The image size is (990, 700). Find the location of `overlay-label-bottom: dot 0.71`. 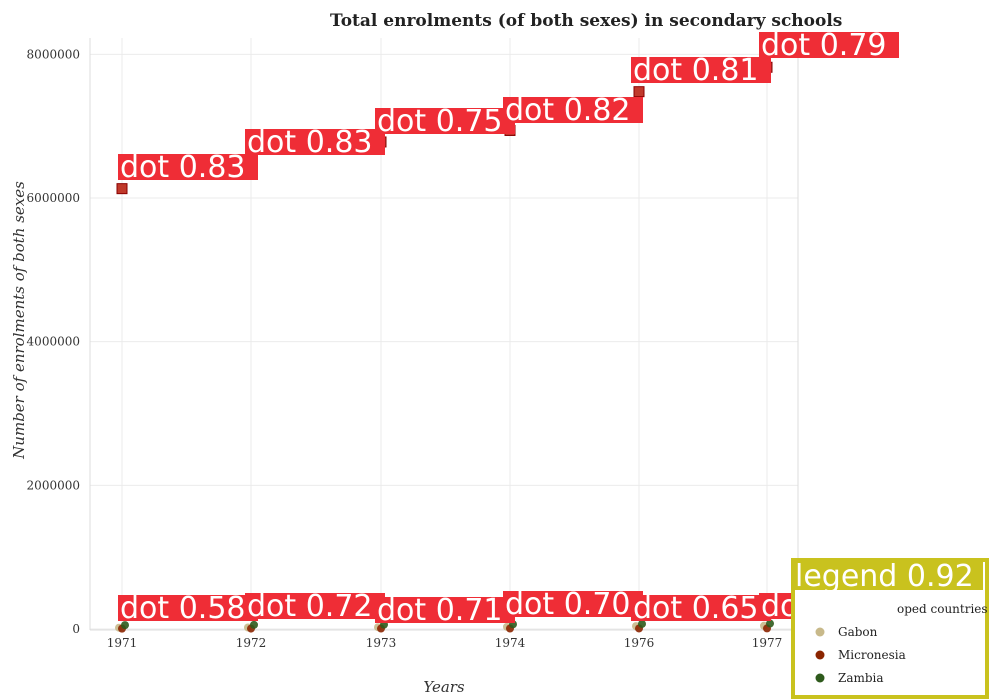

overlay-label-bottom: dot 0.71 is located at coordinates (440, 610).